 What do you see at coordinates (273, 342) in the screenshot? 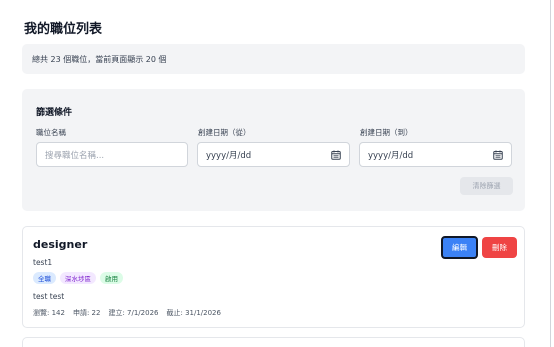
I see `job-card` at bounding box center [273, 342].